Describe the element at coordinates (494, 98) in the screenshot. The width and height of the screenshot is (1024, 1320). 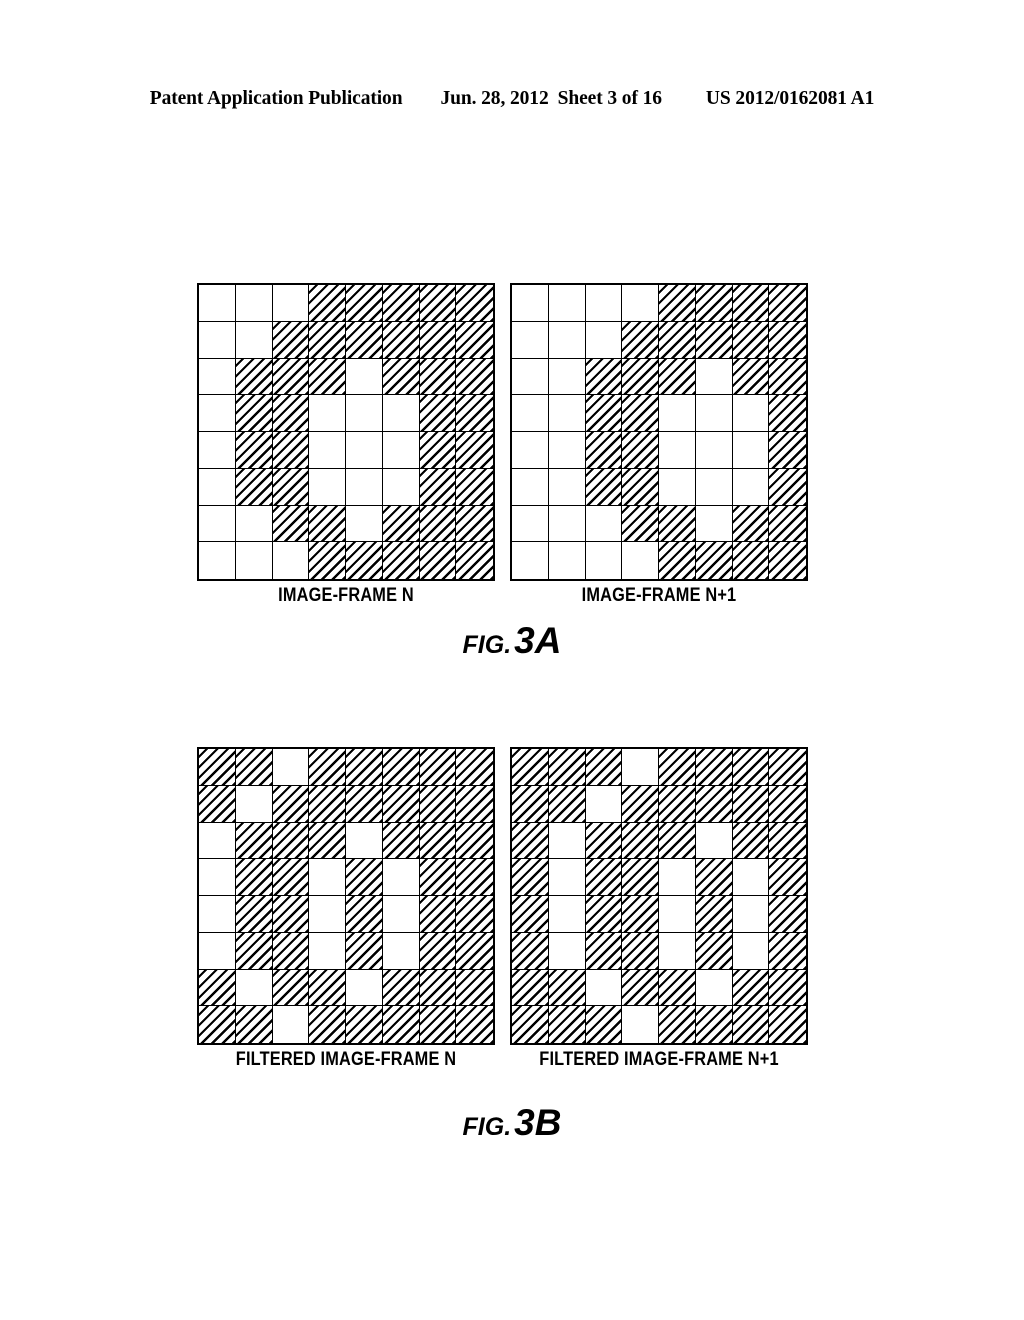
I see `header-publication-date: Jun. 28, 2012` at that location.